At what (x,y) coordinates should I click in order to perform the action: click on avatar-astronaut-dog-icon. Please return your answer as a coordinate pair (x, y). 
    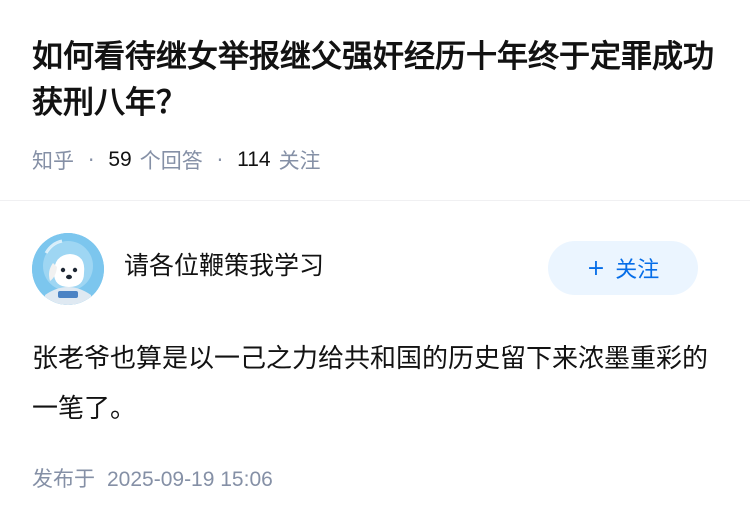
    Looking at the image, I should click on (68, 269).